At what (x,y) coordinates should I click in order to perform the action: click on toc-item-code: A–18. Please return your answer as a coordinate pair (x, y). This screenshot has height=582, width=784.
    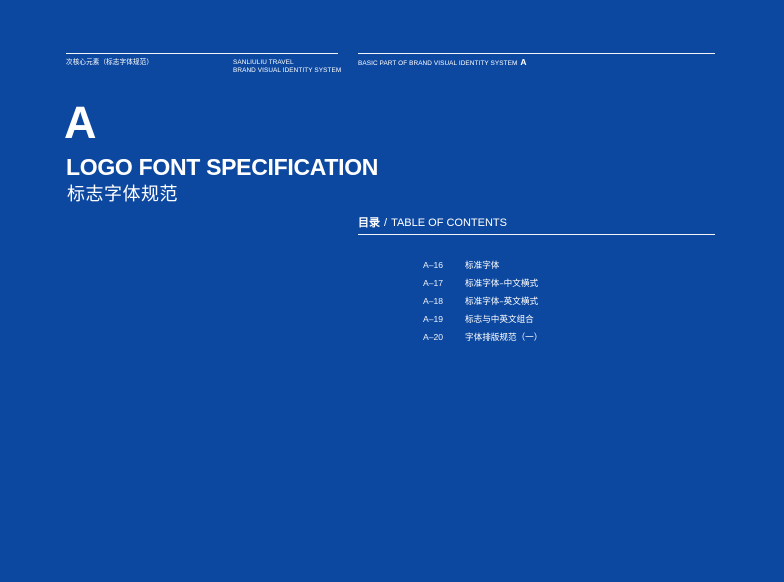
    Looking at the image, I should click on (433, 301).